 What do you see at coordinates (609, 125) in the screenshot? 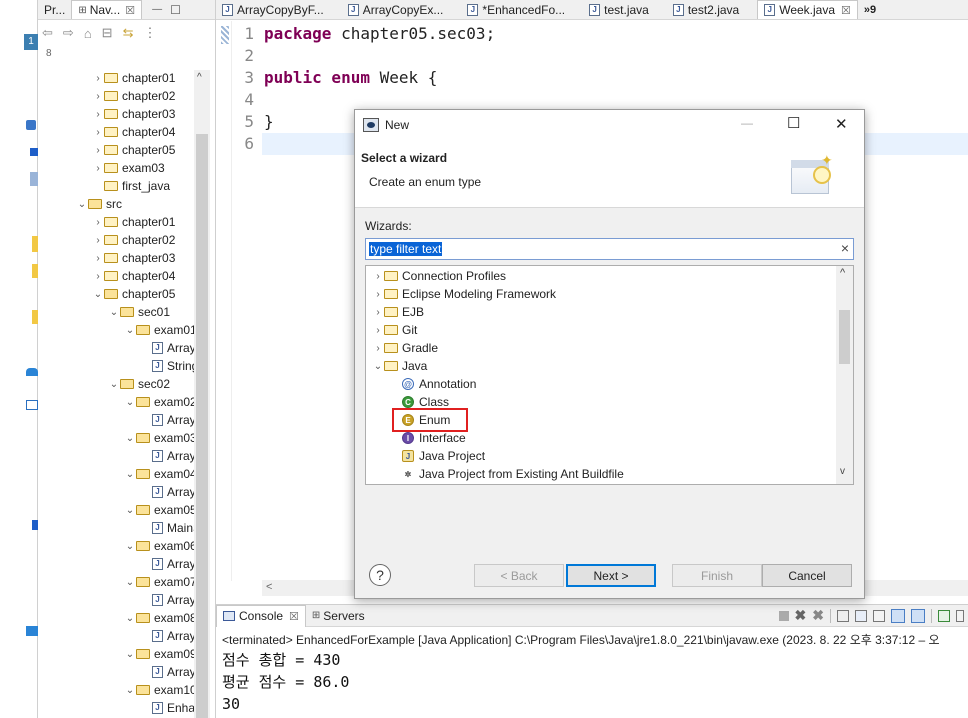
I see `dialog-titlebar: New — ☐ ✕` at bounding box center [609, 125].